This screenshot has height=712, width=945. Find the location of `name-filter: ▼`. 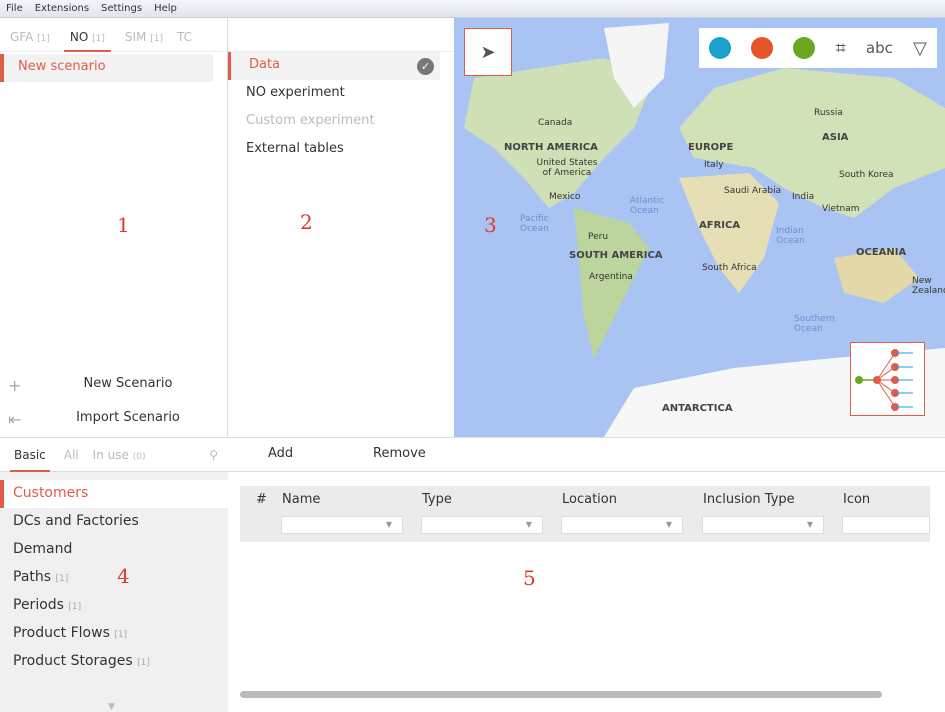

name-filter: ▼ is located at coordinates (342, 525).